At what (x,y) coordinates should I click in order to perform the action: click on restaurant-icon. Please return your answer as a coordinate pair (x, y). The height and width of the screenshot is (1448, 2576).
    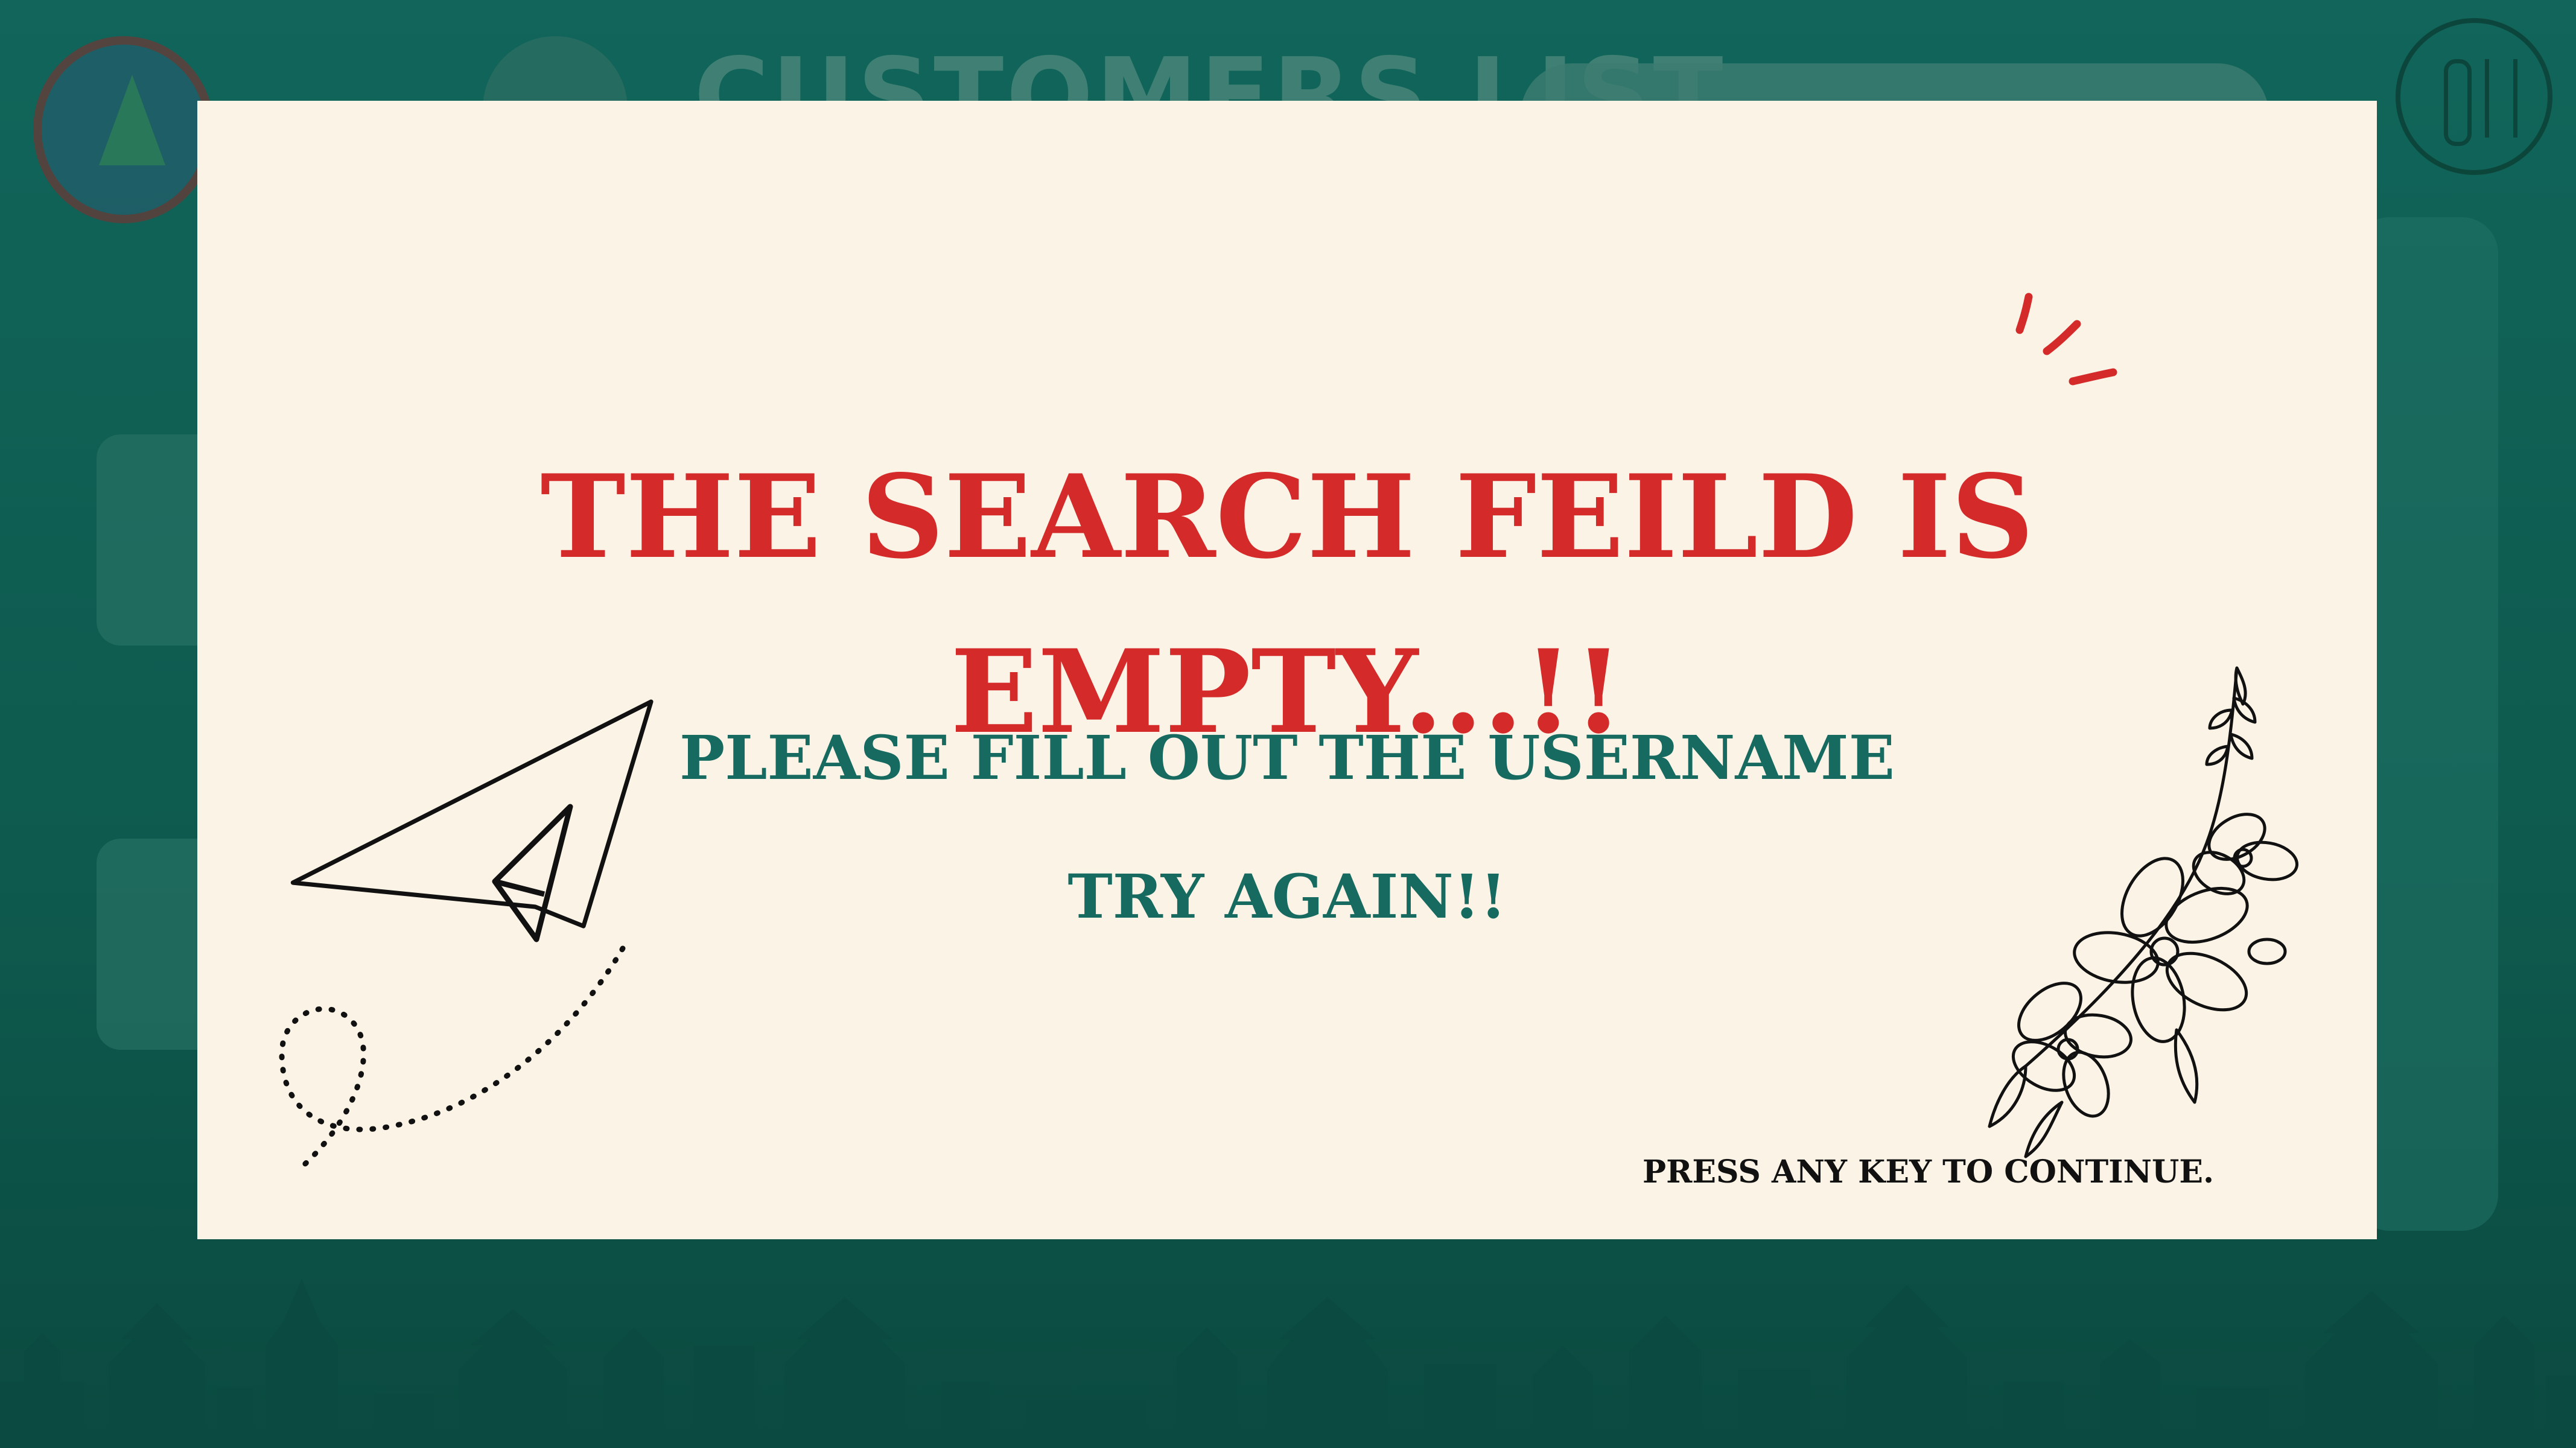
    Looking at the image, I should click on (2474, 97).